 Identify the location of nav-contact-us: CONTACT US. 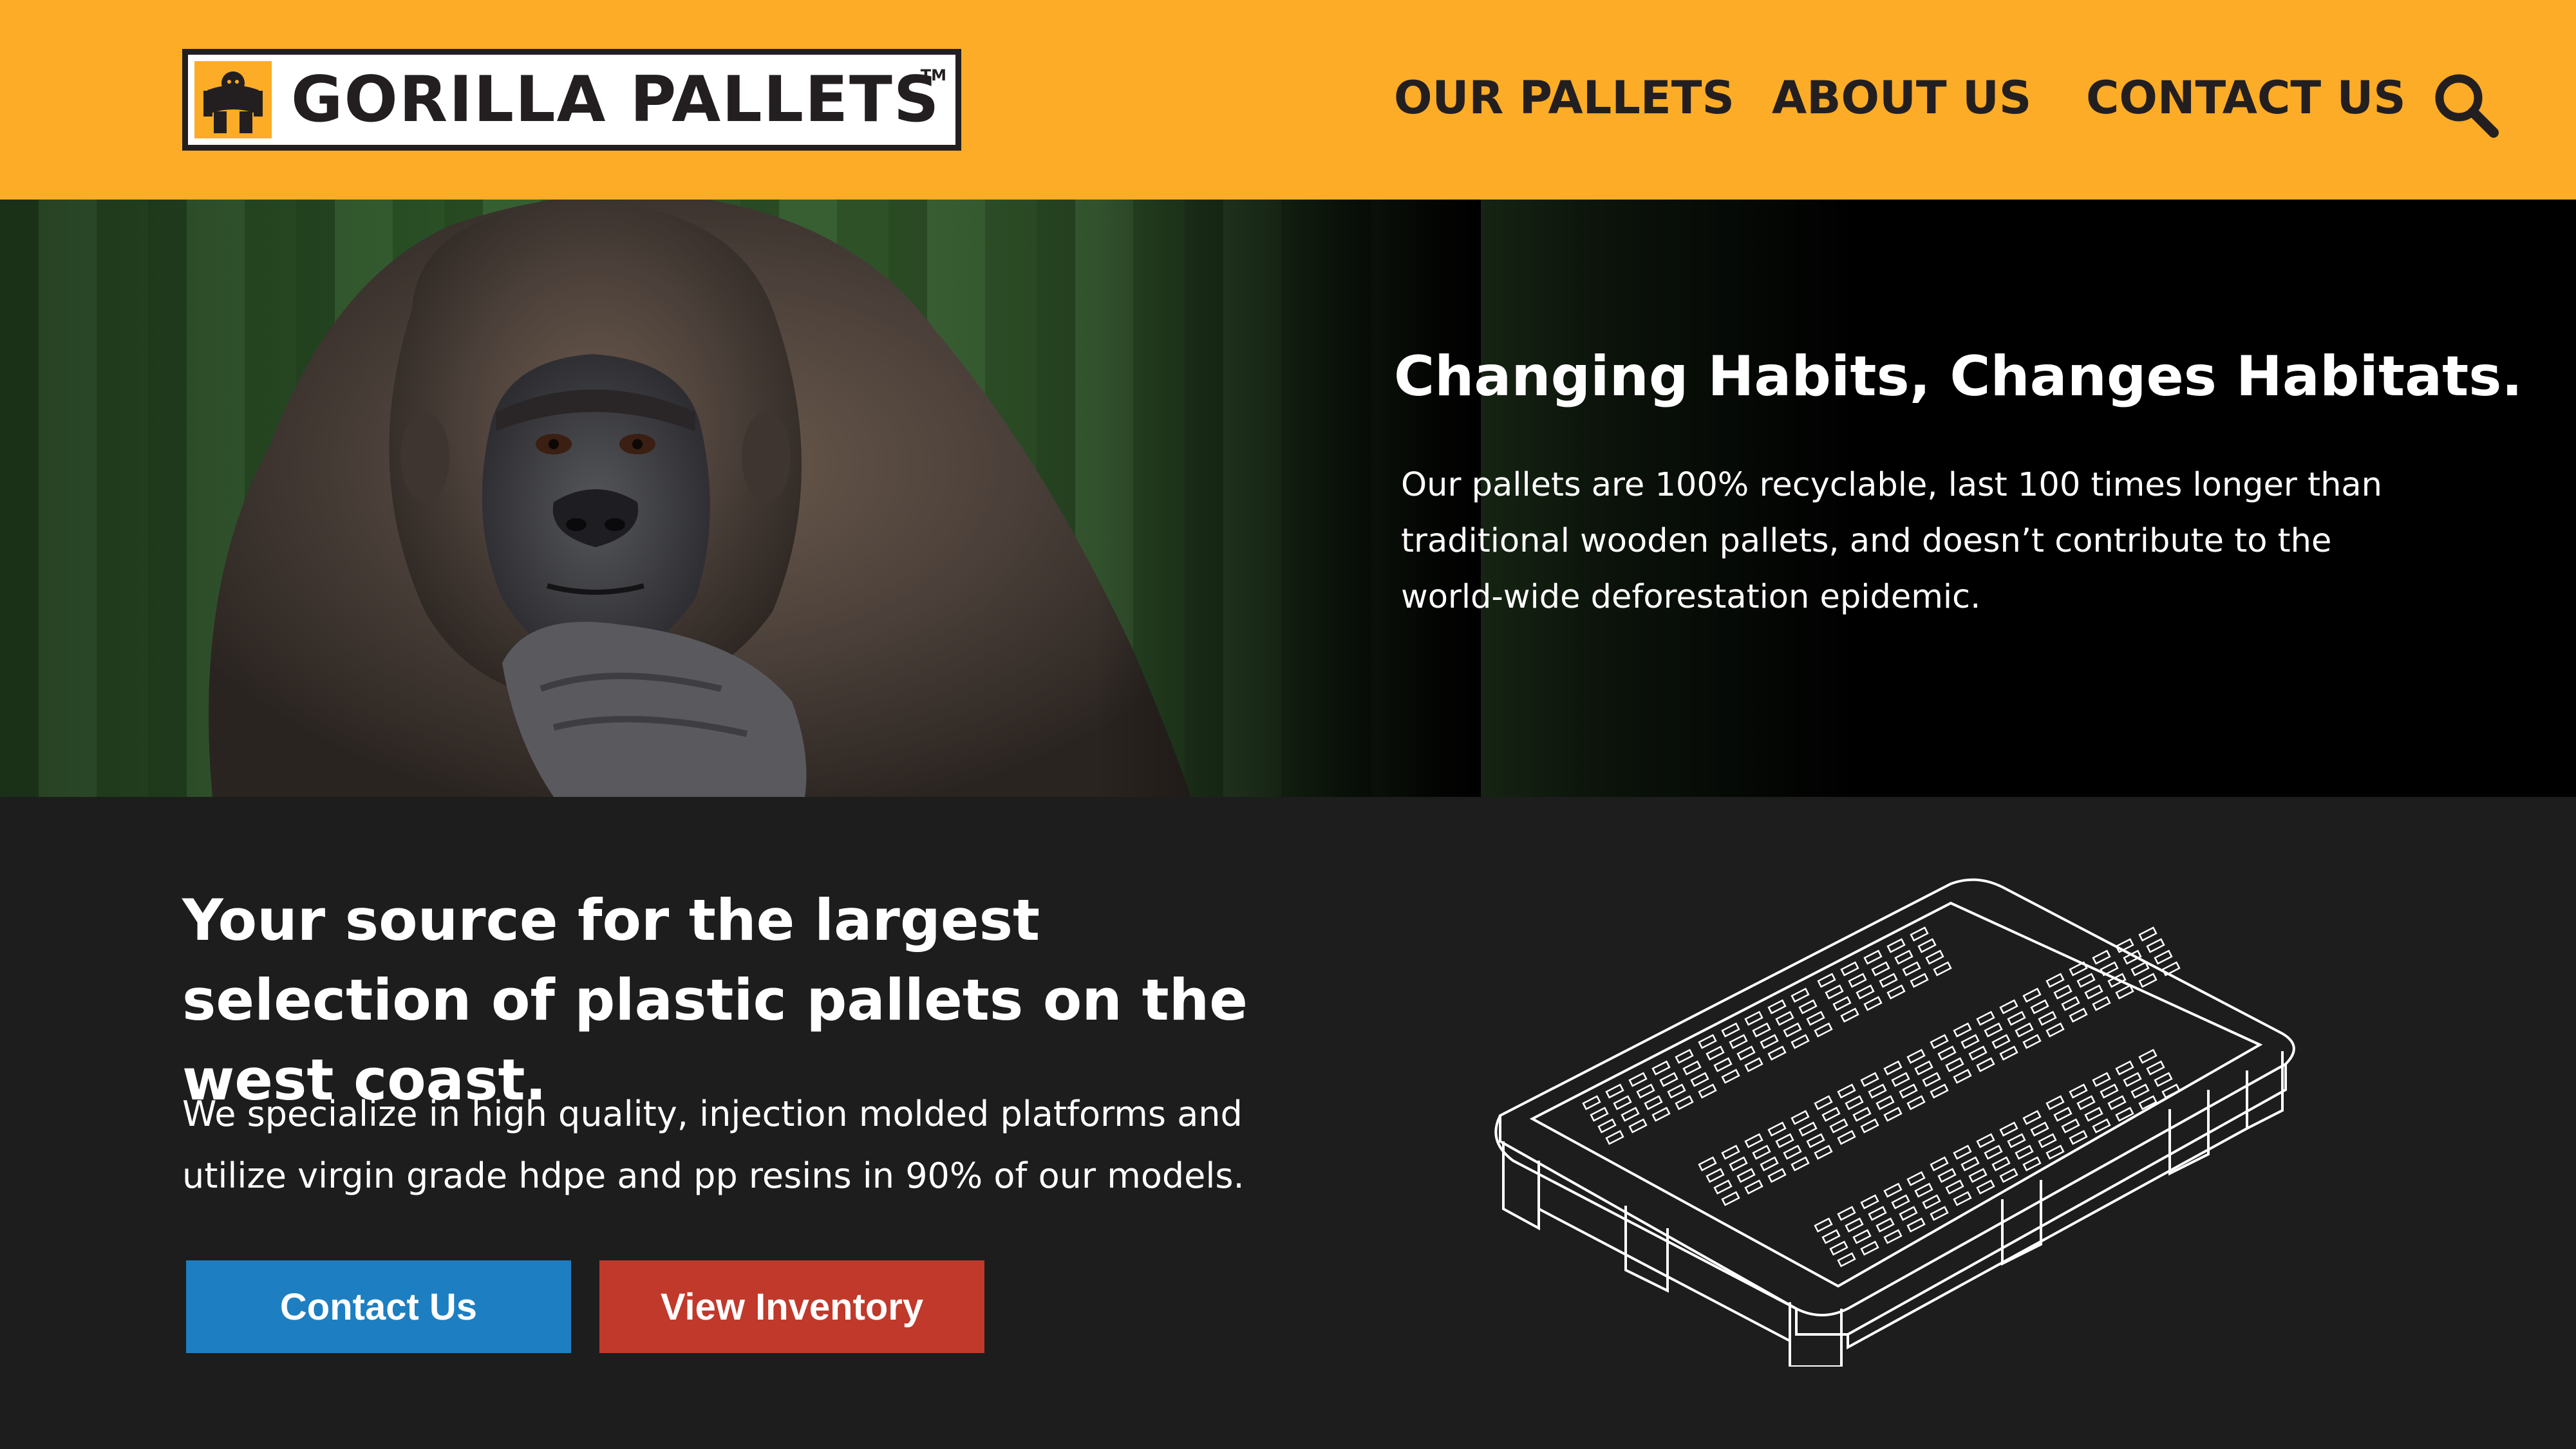
(2246, 98).